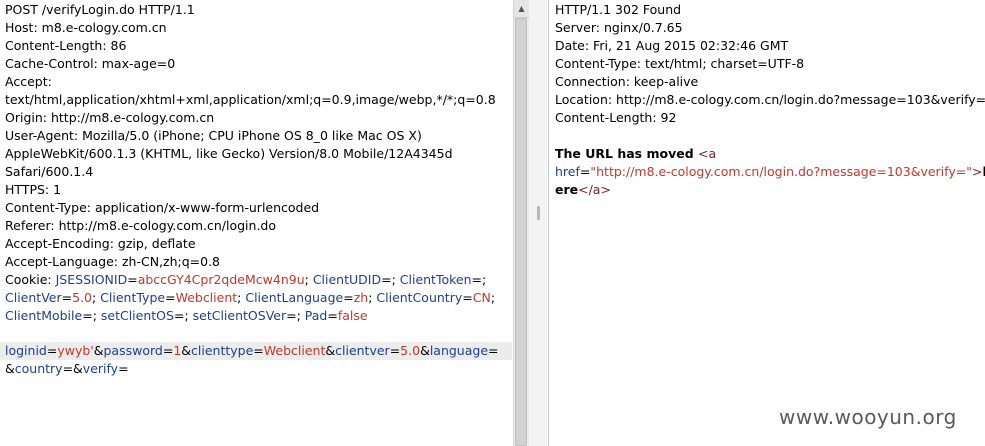 Image resolution: width=985 pixels, height=446 pixels. I want to click on param-value: ywyb', so click(75, 350).